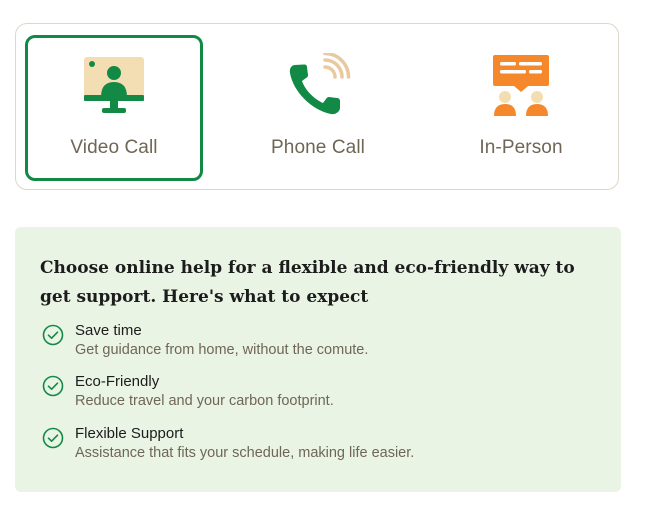 The height and width of the screenshot is (526, 650). What do you see at coordinates (129, 433) in the screenshot?
I see `benefit-title: Flexible Support` at bounding box center [129, 433].